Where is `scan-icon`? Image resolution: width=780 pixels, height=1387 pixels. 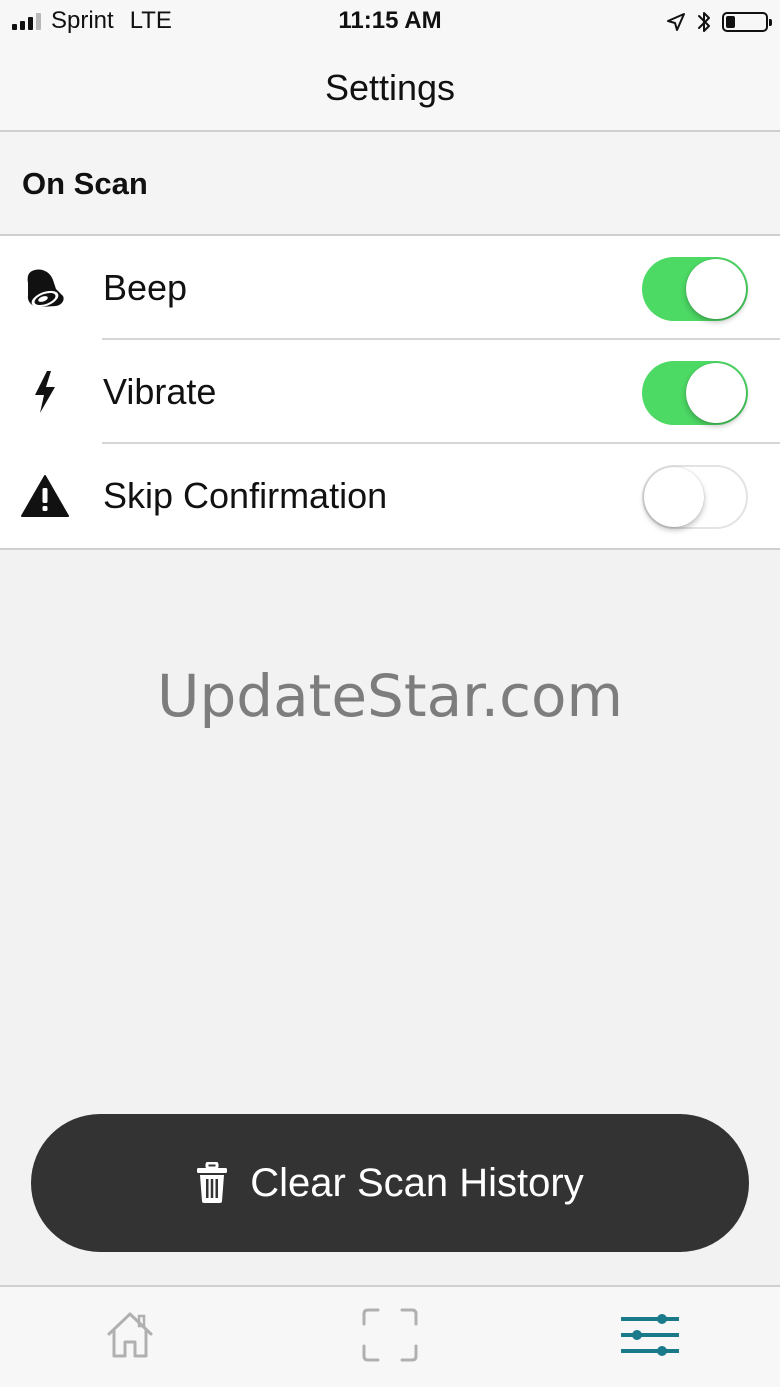
scan-icon is located at coordinates (390, 1335).